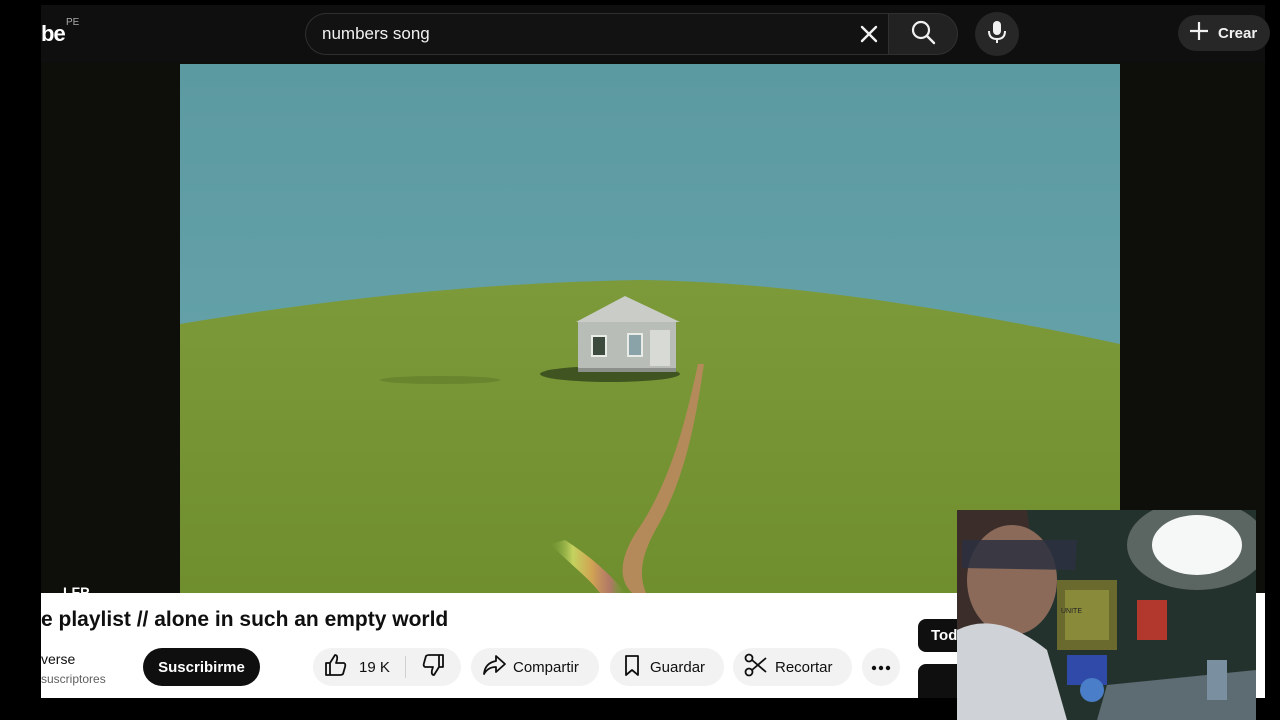 Image resolution: width=1280 pixels, height=720 pixels. I want to click on search-button, so click(923, 34).